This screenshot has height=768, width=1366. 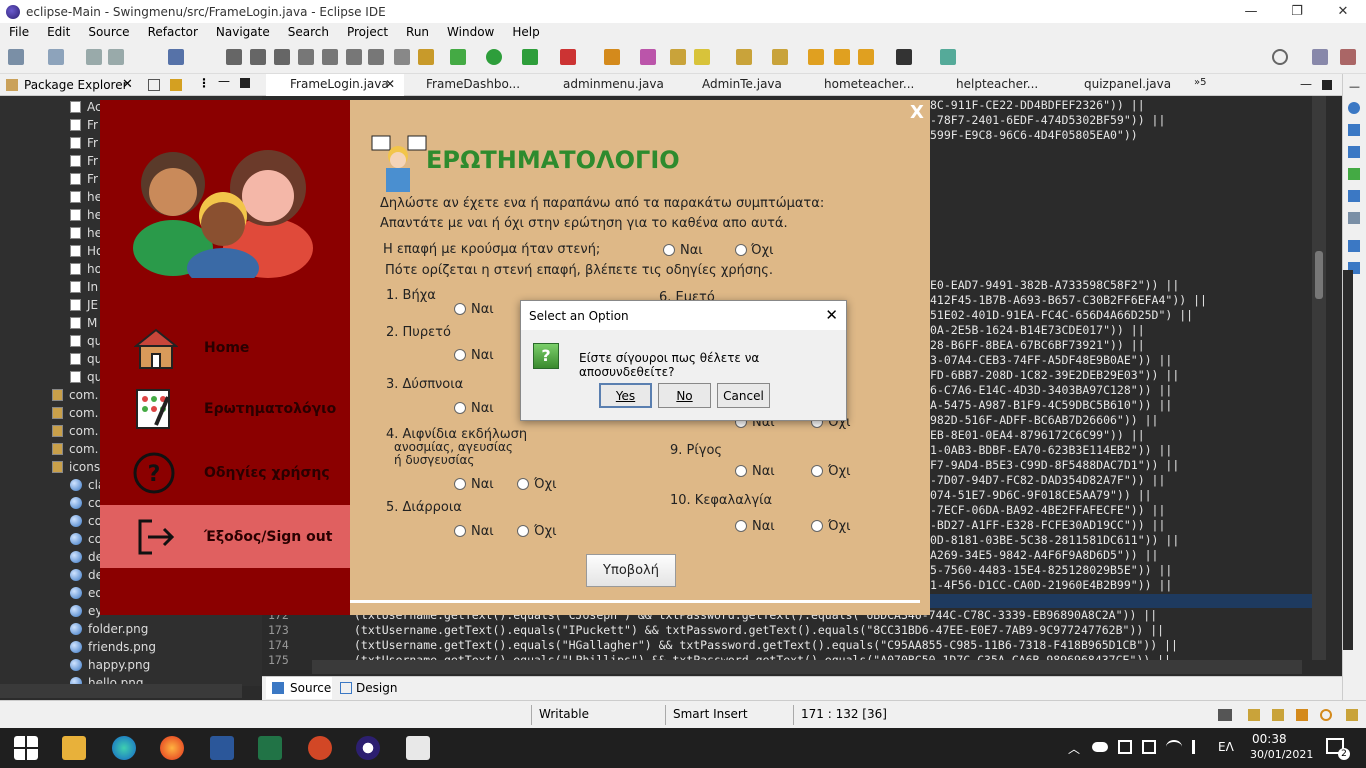 What do you see at coordinates (631, 570) in the screenshot?
I see `submit-button: Υποβολή` at bounding box center [631, 570].